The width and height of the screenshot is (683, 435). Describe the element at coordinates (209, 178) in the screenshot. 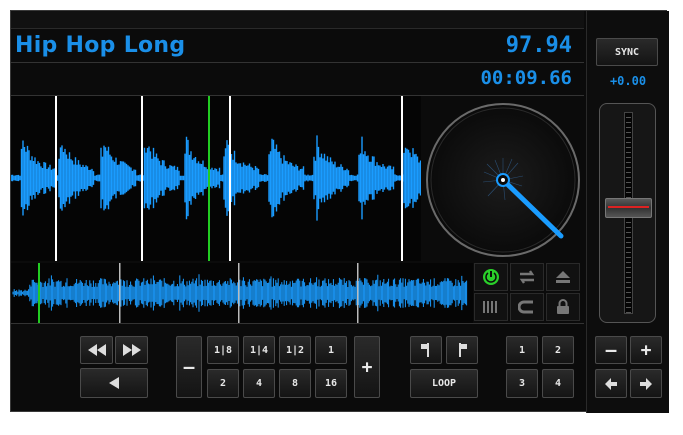

I see `playhead` at that location.